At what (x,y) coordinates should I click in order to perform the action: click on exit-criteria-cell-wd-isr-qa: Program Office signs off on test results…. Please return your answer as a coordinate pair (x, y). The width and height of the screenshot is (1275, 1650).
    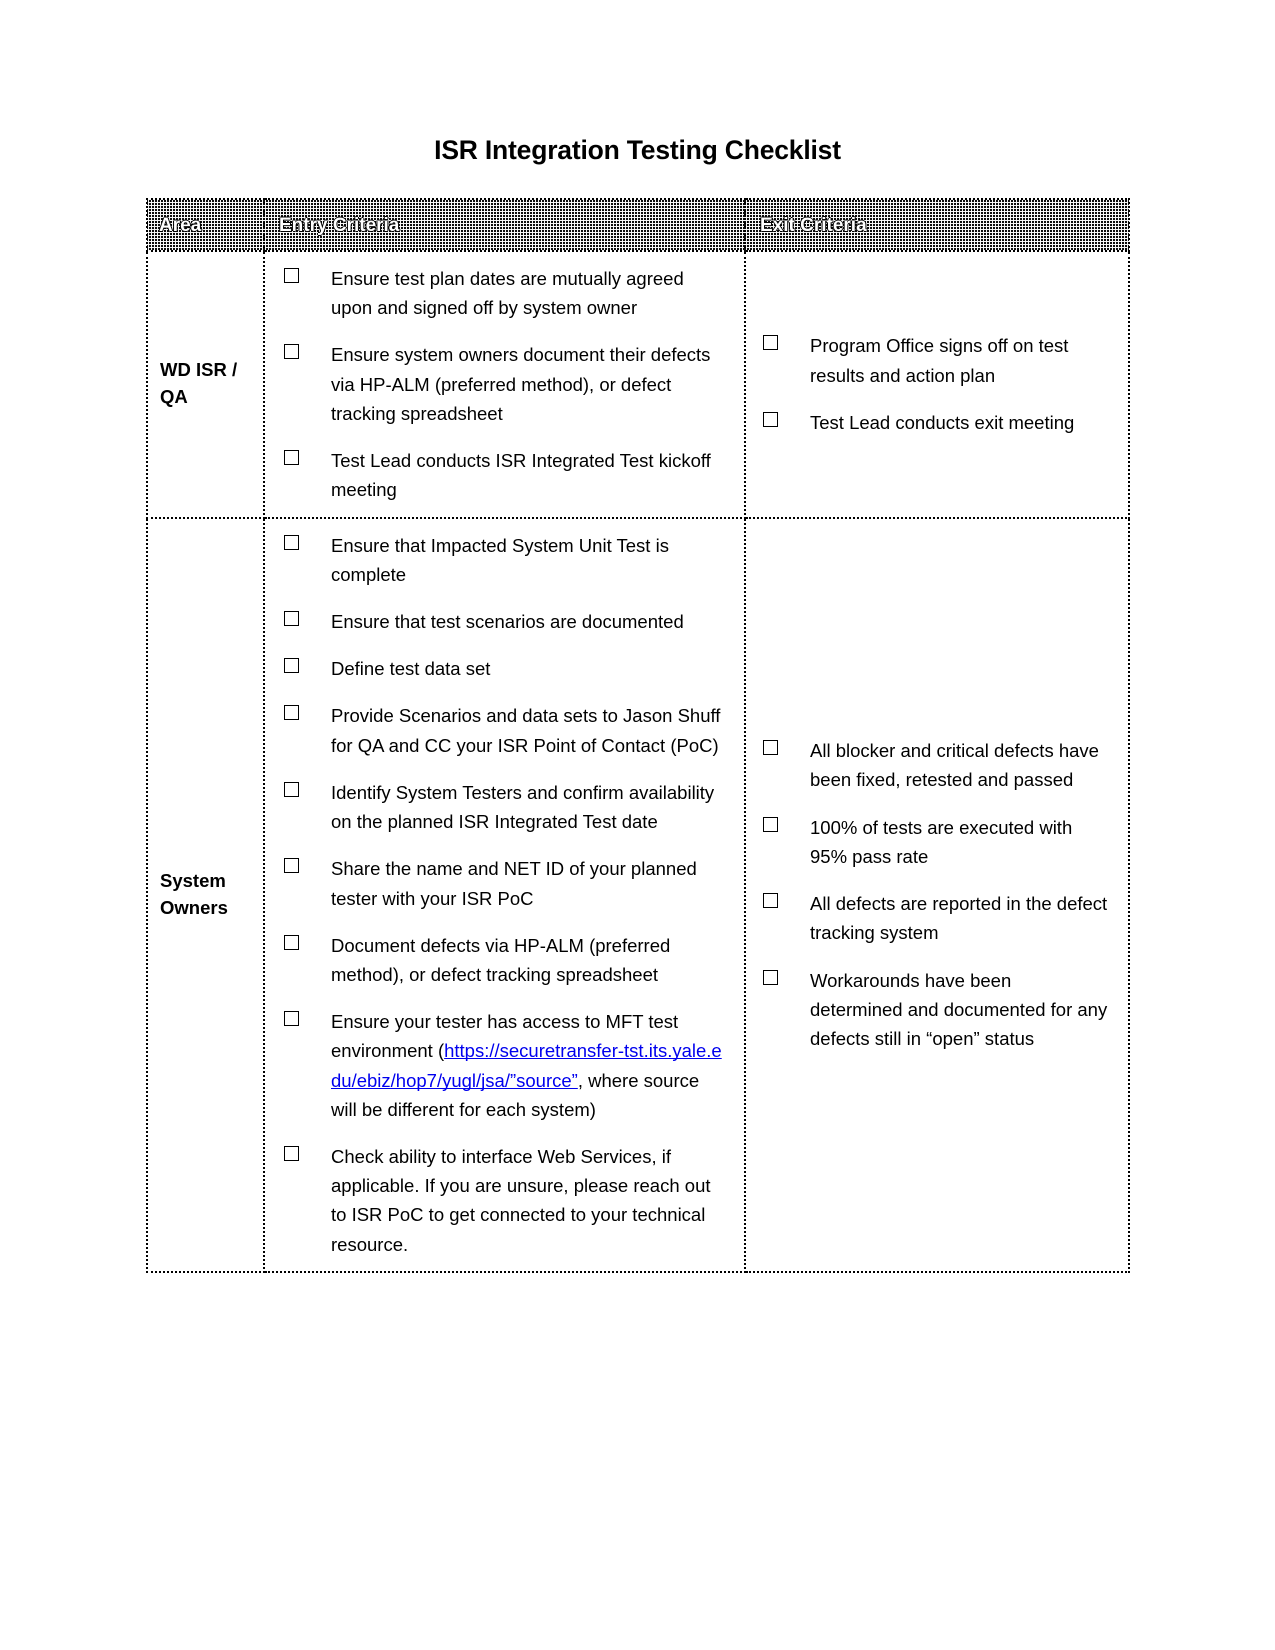
    Looking at the image, I should click on (937, 384).